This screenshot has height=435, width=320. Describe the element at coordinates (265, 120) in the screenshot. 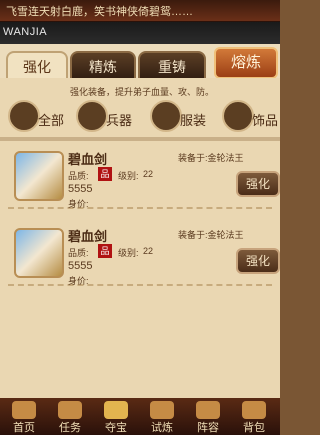

I see `category-label: 饰品` at that location.